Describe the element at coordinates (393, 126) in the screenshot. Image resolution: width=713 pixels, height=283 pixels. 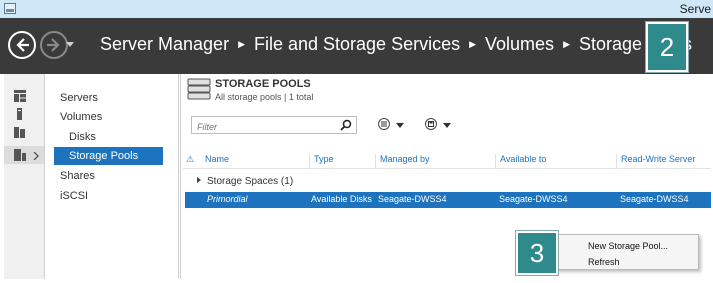
I see `list-view-options-button` at that location.